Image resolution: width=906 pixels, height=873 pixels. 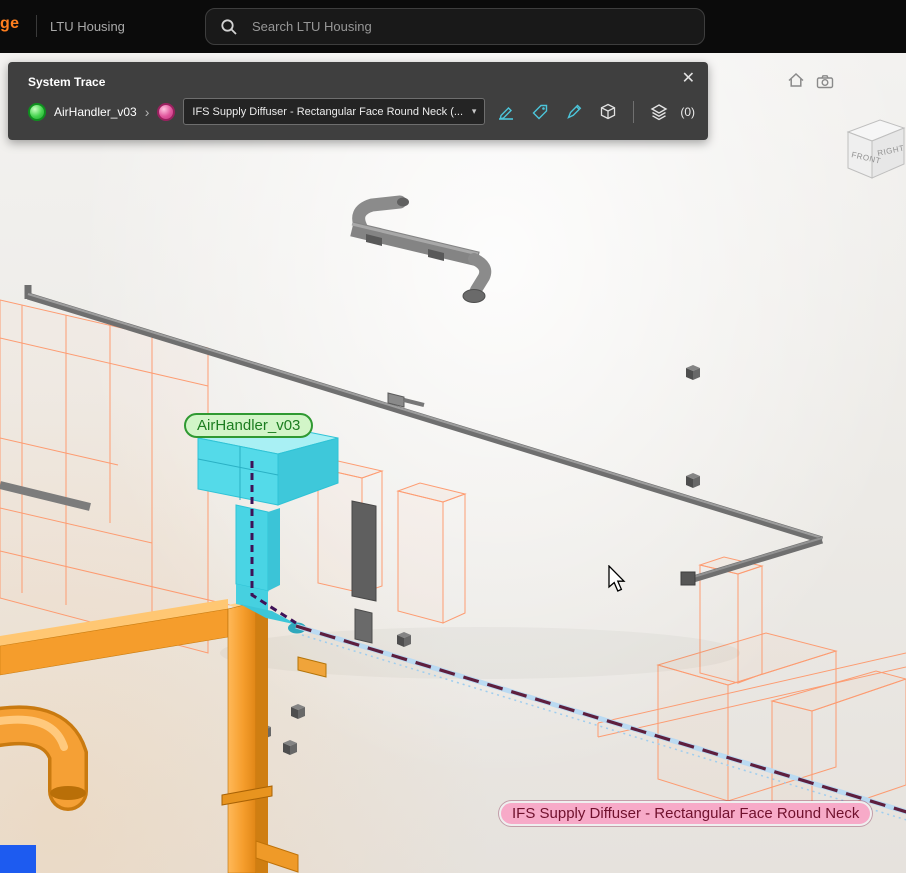 What do you see at coordinates (67, 82) in the screenshot?
I see `panel-title: System Trace` at bounding box center [67, 82].